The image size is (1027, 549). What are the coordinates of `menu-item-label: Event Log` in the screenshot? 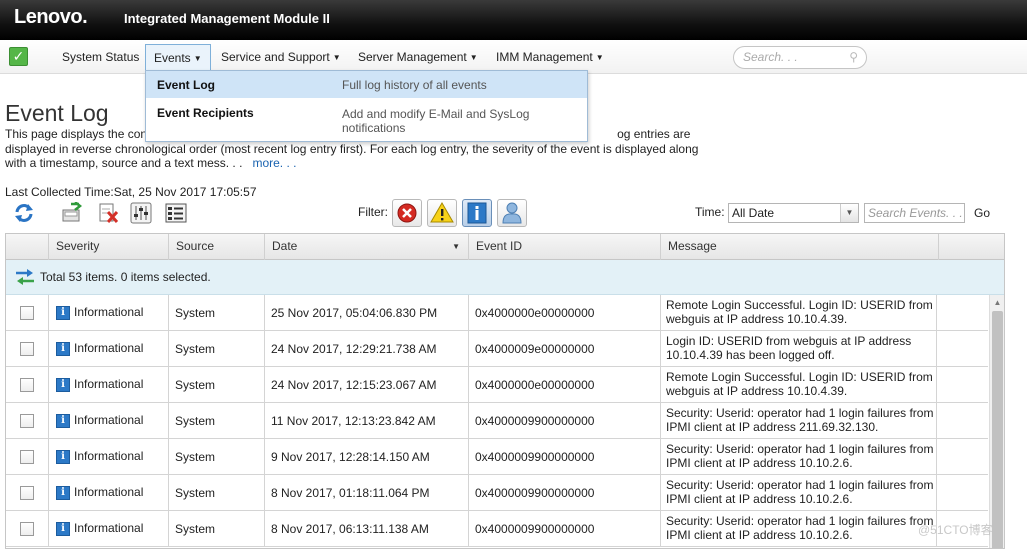 It's located at (186, 85).